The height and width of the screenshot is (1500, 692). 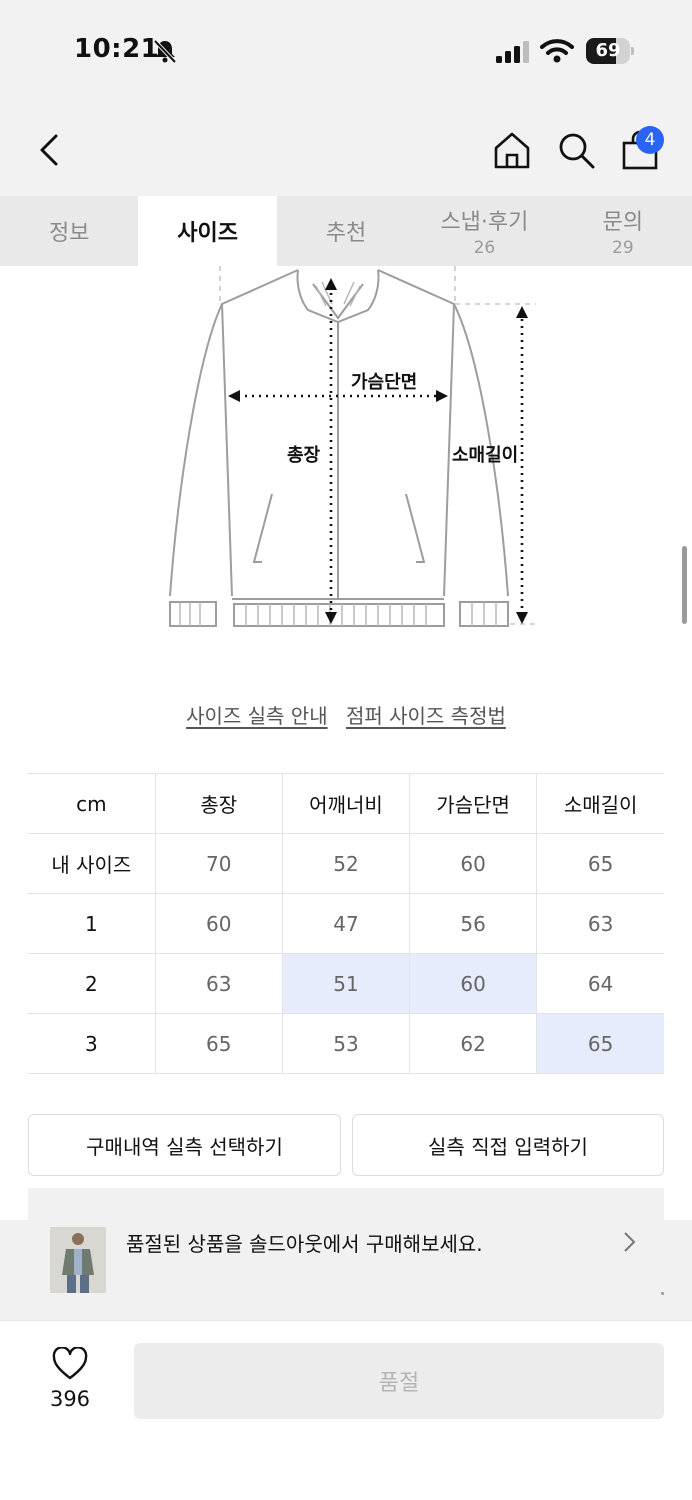 I want to click on table-cell-highlighted: 51, so click(x=346, y=983).